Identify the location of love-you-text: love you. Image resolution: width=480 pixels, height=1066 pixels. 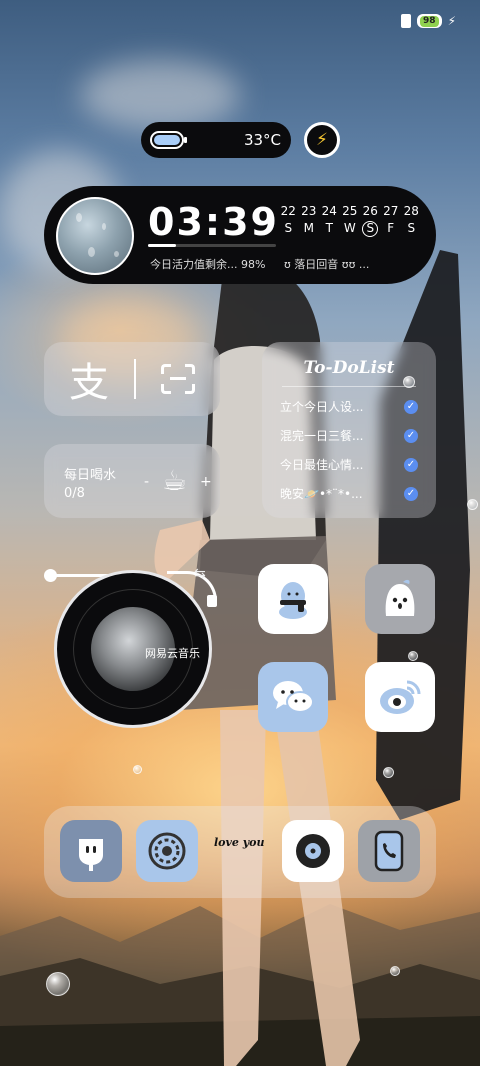
(239, 842).